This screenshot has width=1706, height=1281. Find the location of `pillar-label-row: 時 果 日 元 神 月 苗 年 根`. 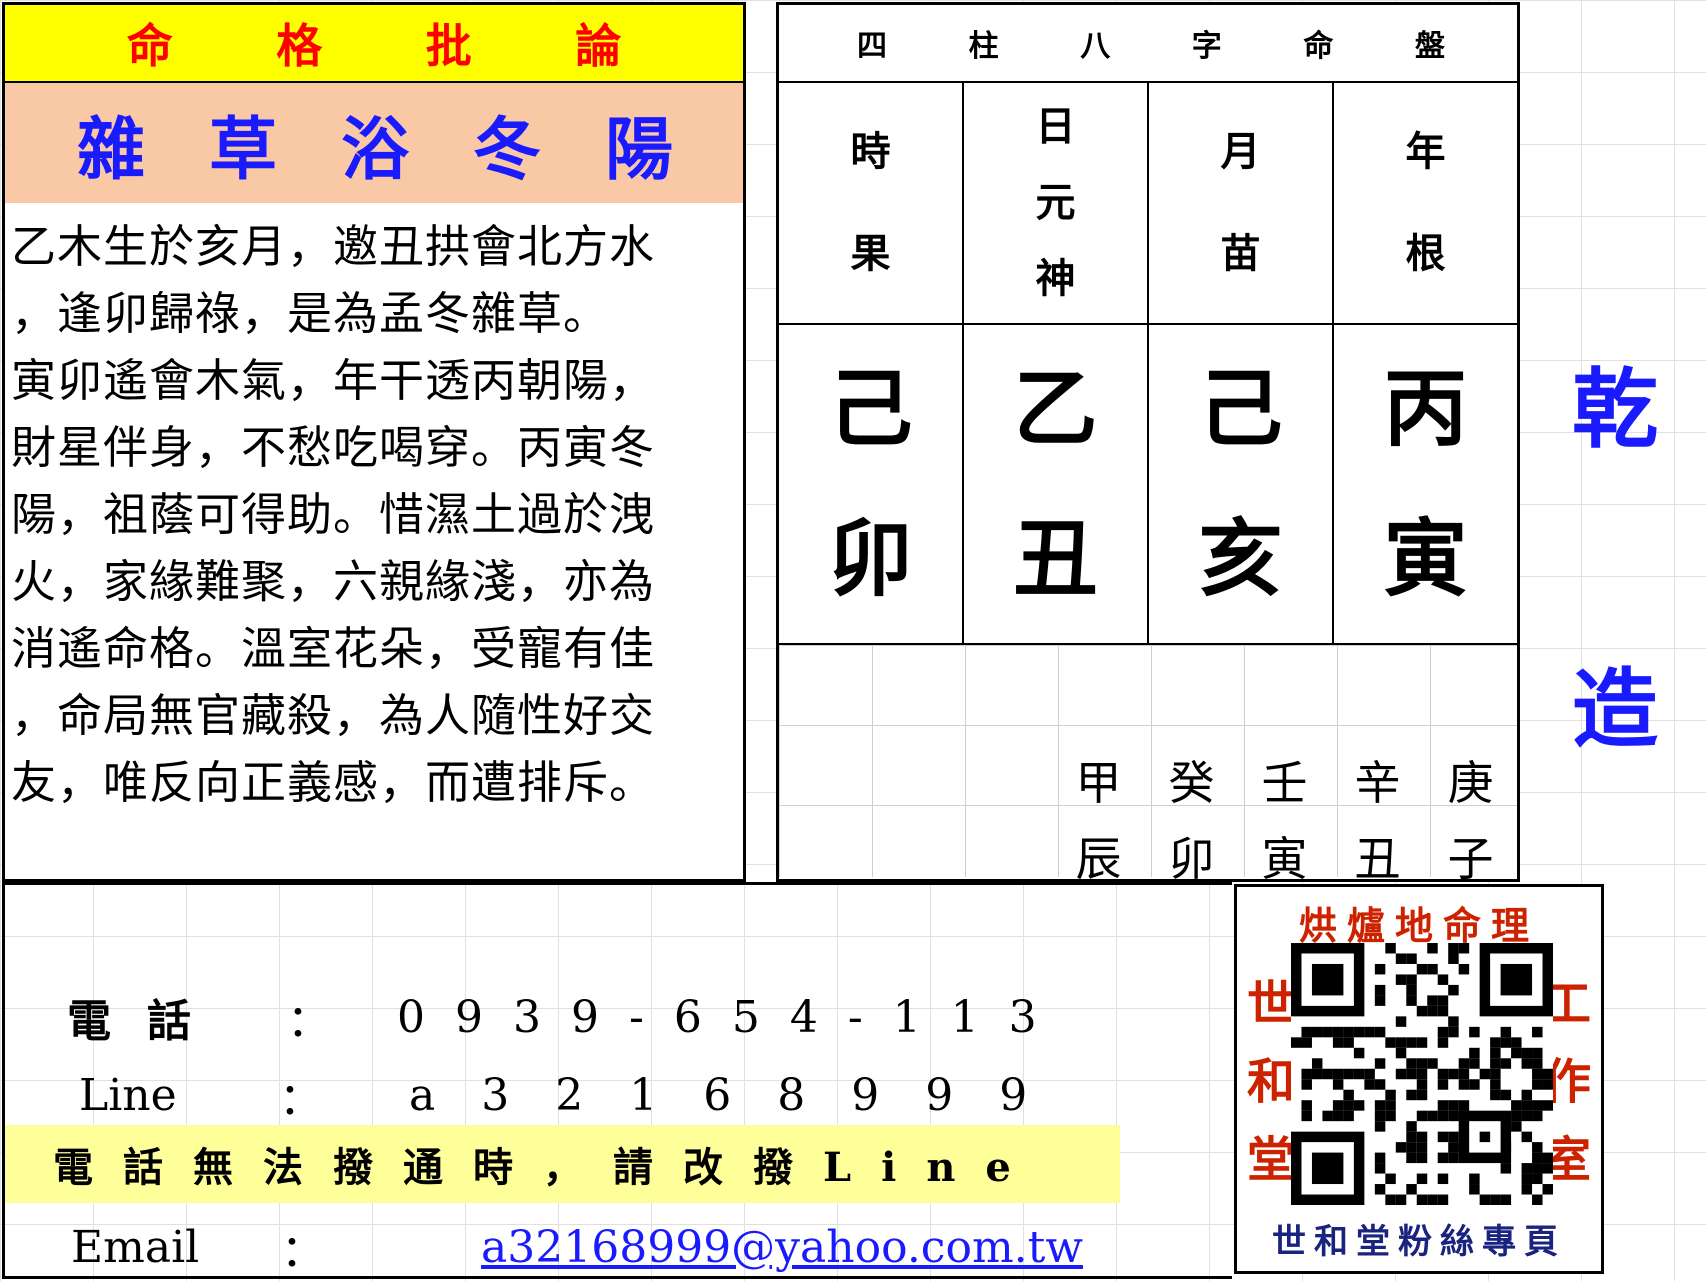

pillar-label-row: 時 果 日 元 神 月 苗 年 根 is located at coordinates (1148, 204).